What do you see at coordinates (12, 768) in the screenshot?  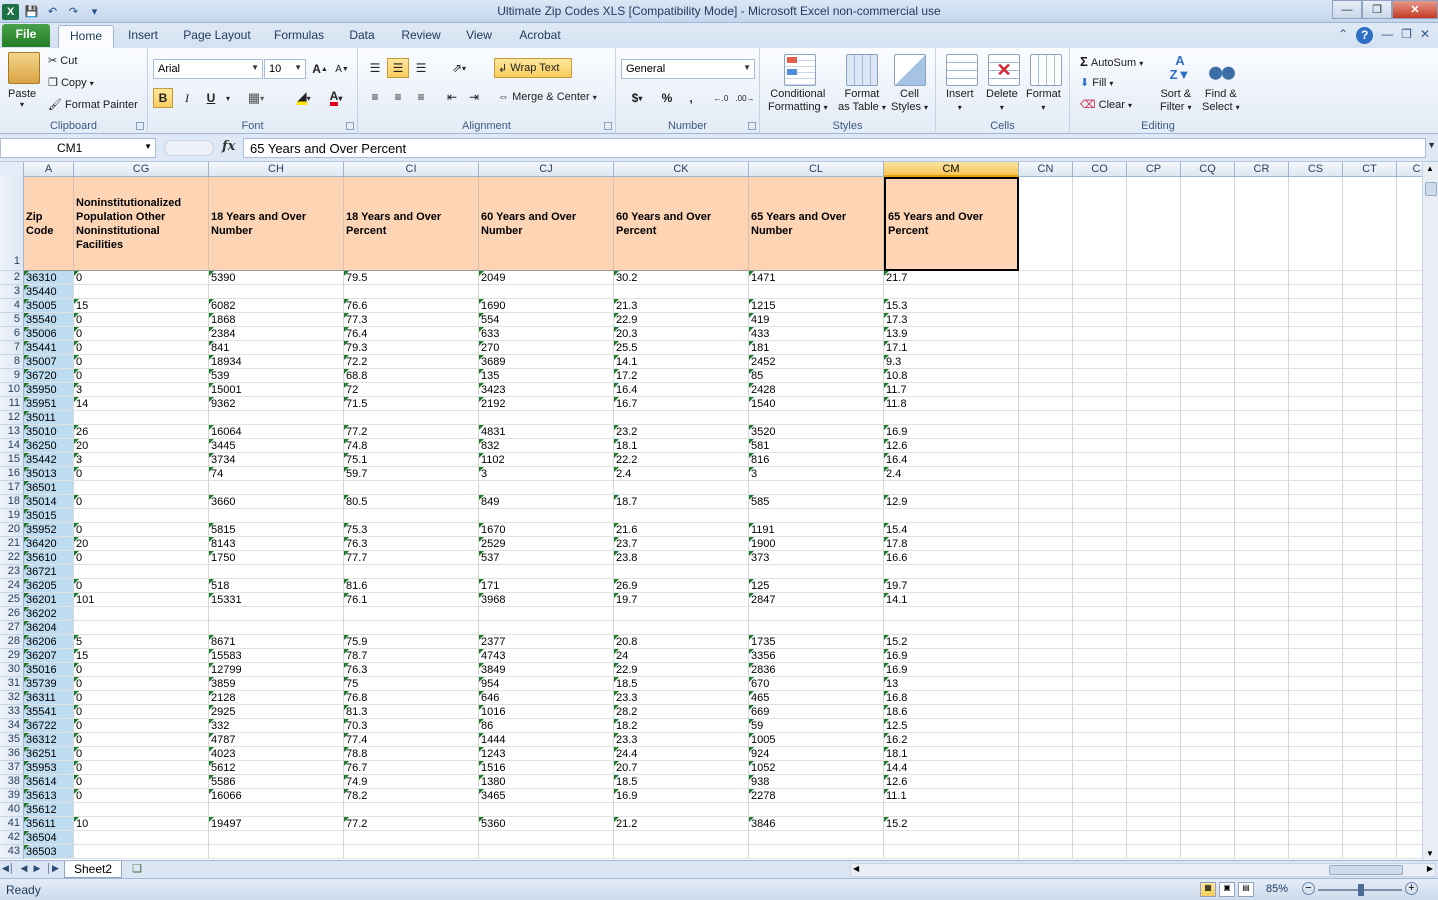 I see `row-header: 37` at bounding box center [12, 768].